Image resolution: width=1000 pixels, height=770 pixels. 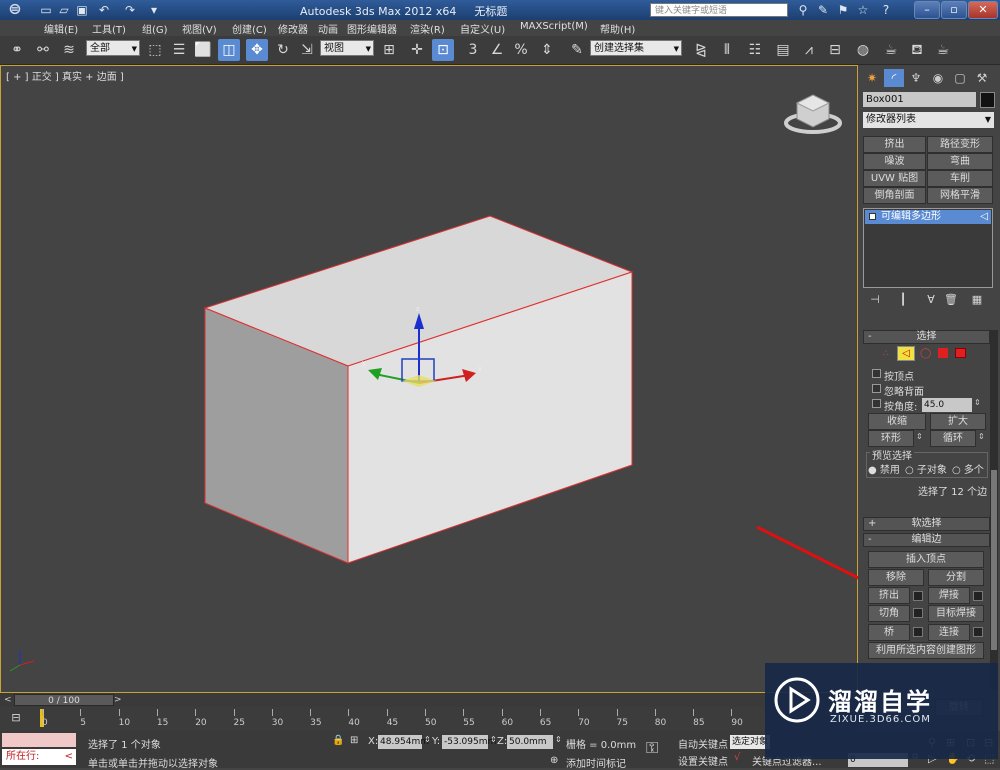 I want to click on modifier-bevel-profile-button: 倒角剖面, so click(x=894, y=195).